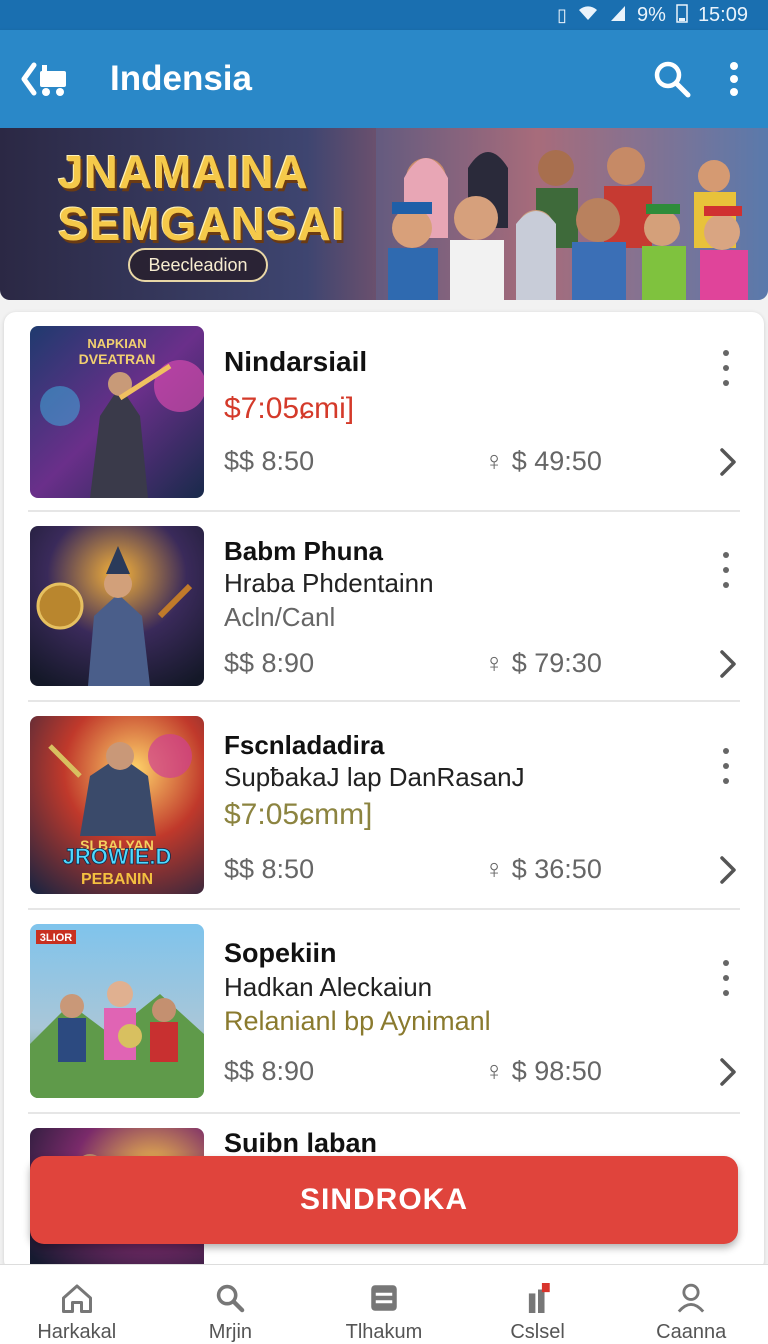 The image size is (768, 1344). What do you see at coordinates (202, 224) in the screenshot?
I see `banner-line-2: SEMGANSAI` at bounding box center [202, 224].